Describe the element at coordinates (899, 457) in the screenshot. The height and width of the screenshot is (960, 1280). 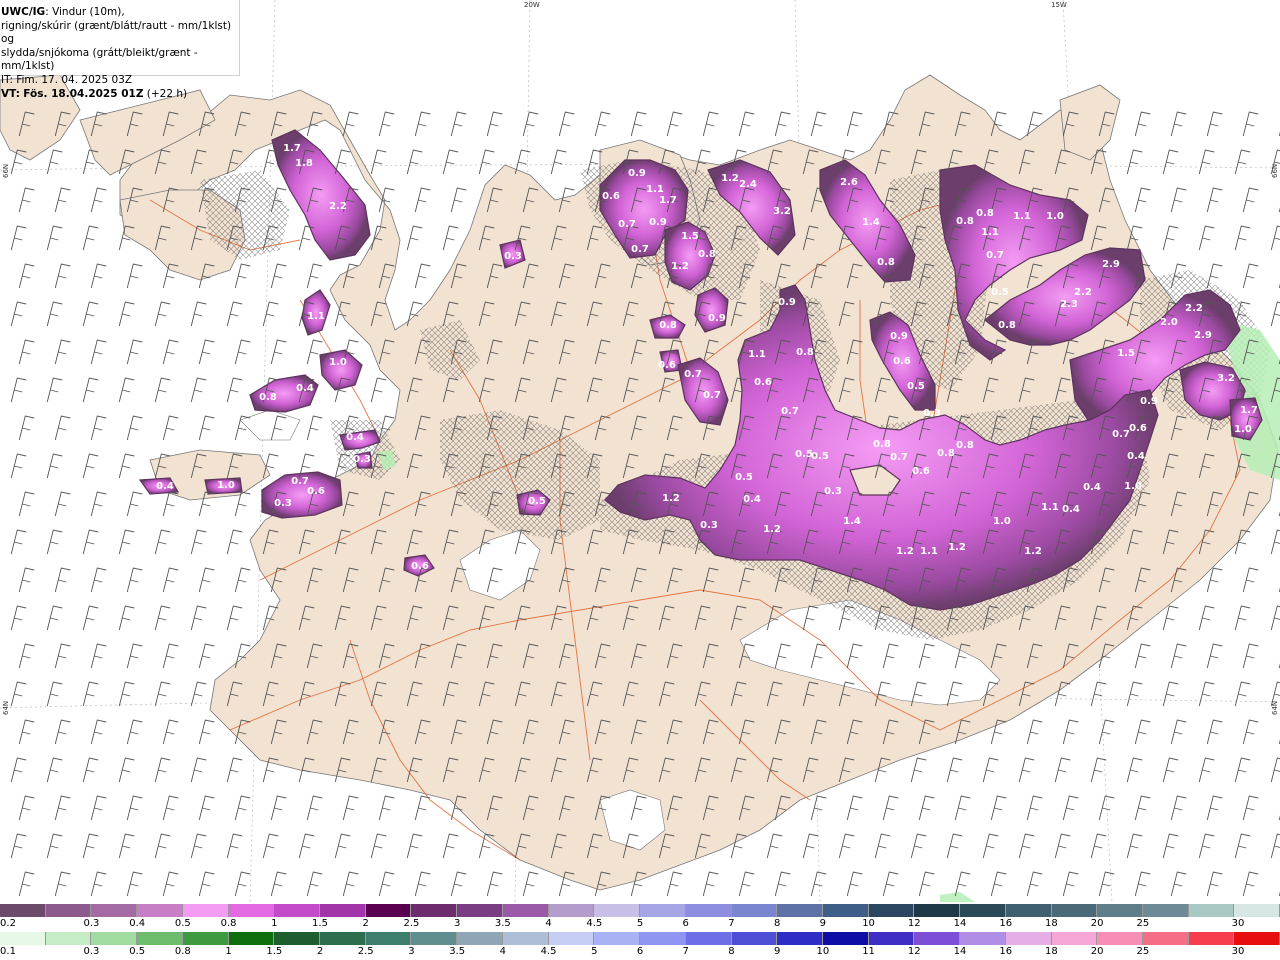
I see `snowfall-value-label: 0.7` at that location.